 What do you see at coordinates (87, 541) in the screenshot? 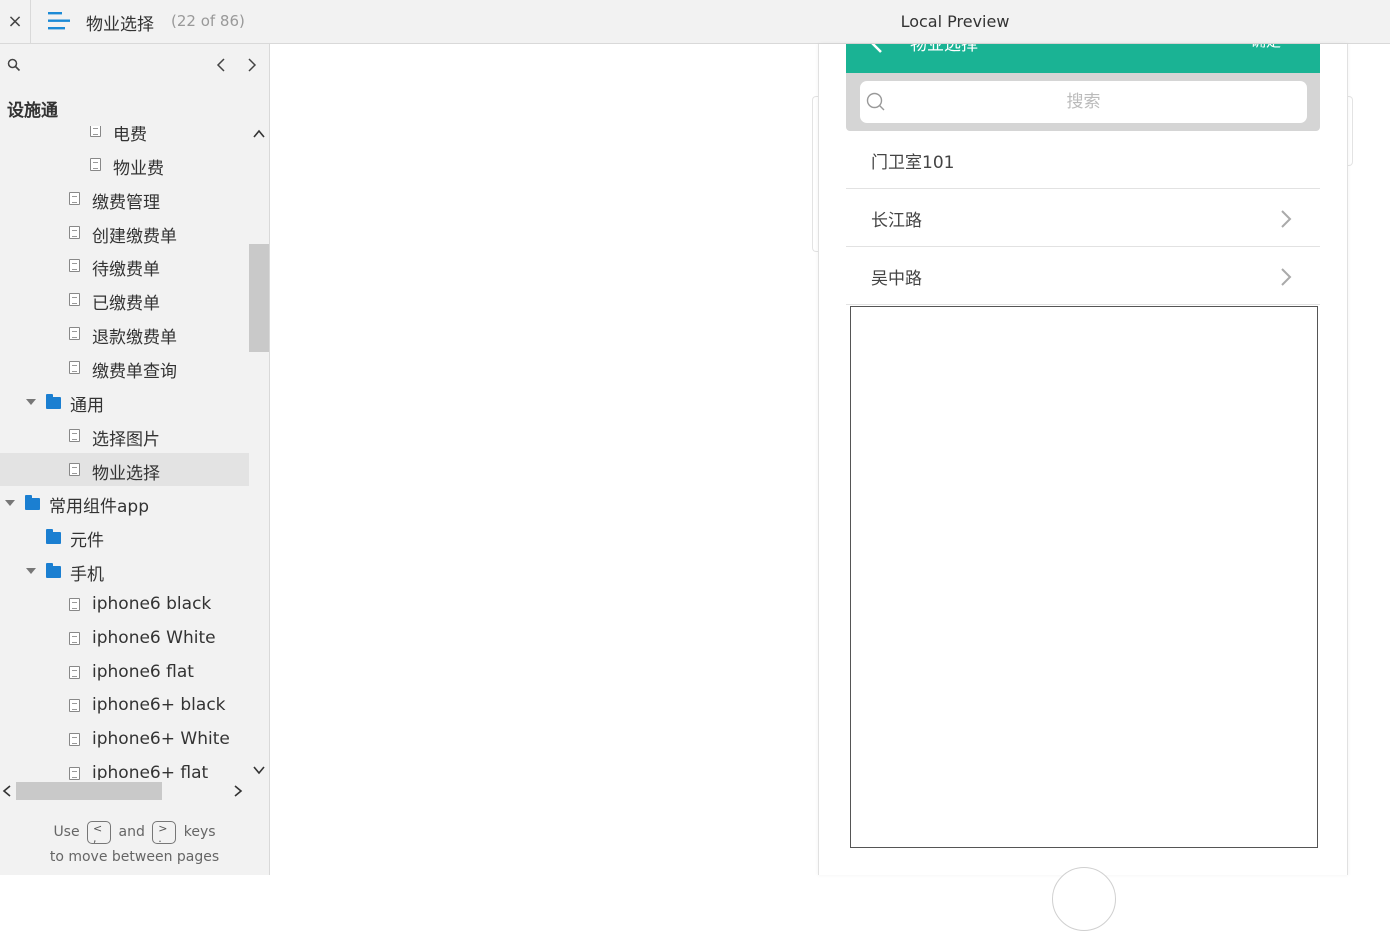
I see `tree-item-label: 元件` at bounding box center [87, 541].